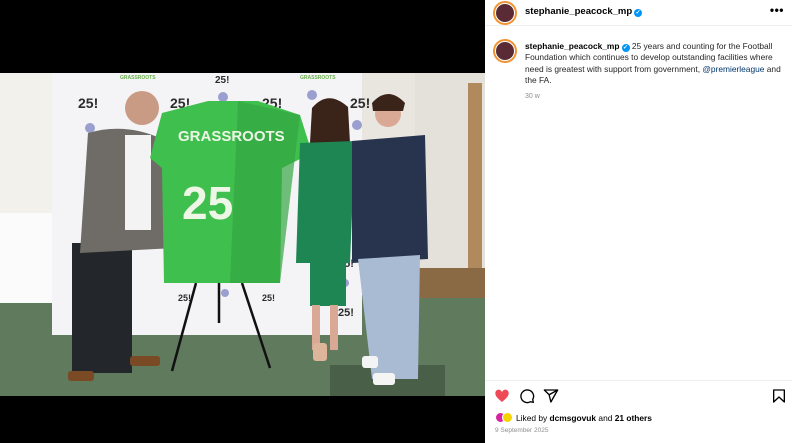 The height and width of the screenshot is (443, 792). Describe the element at coordinates (779, 396) in the screenshot. I see `bookmark-icon` at that location.